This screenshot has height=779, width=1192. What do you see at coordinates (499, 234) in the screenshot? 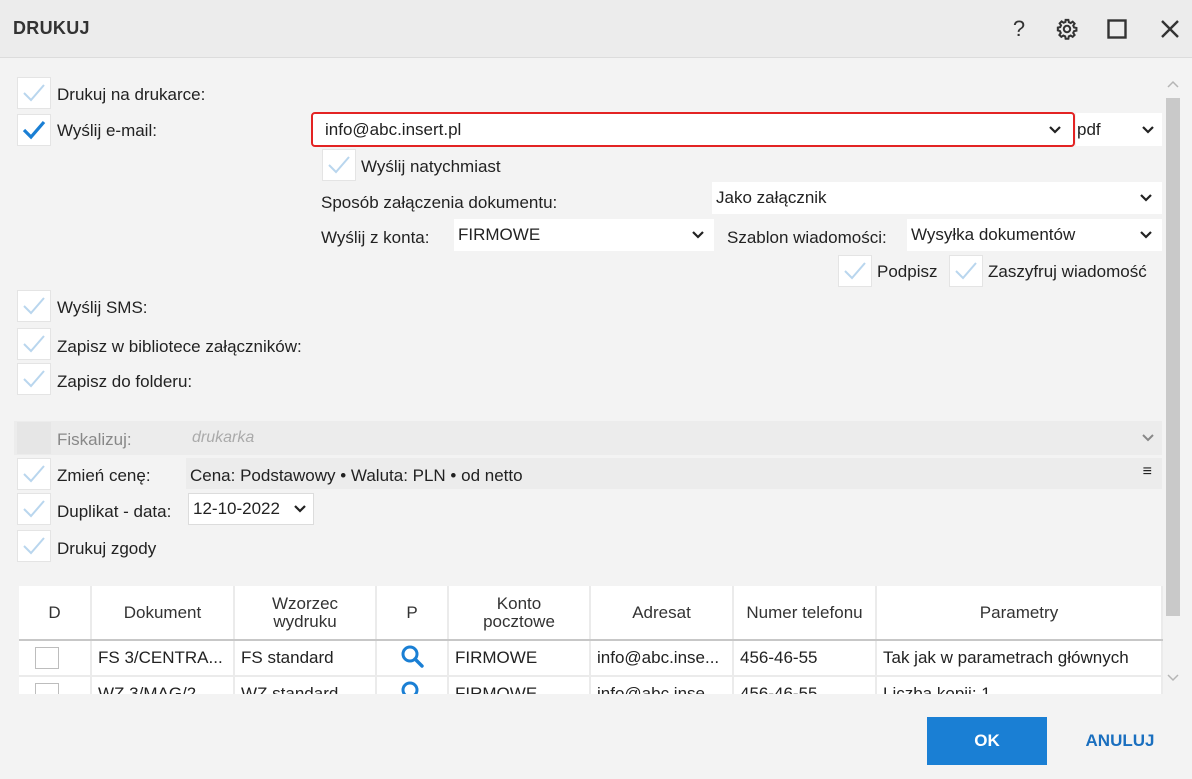
I see `account-value: FIRMOWE` at bounding box center [499, 234].